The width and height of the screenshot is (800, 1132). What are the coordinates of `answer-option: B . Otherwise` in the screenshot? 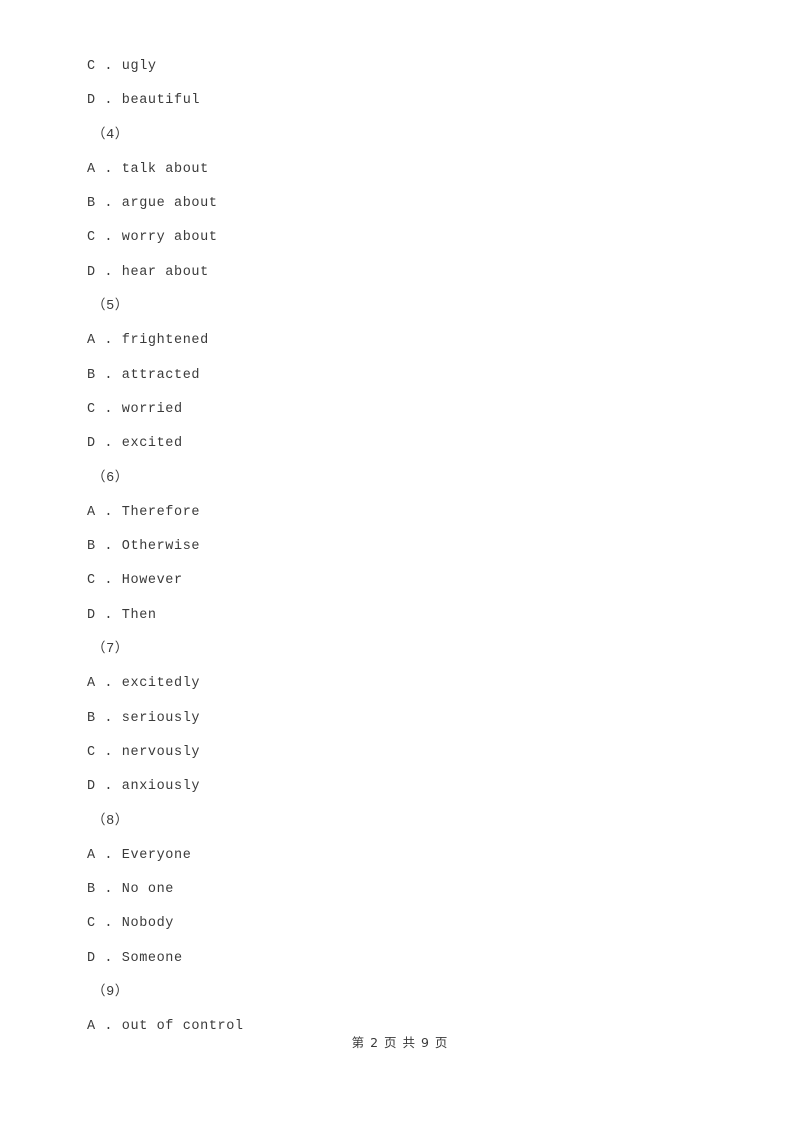 It's located at (144, 547).